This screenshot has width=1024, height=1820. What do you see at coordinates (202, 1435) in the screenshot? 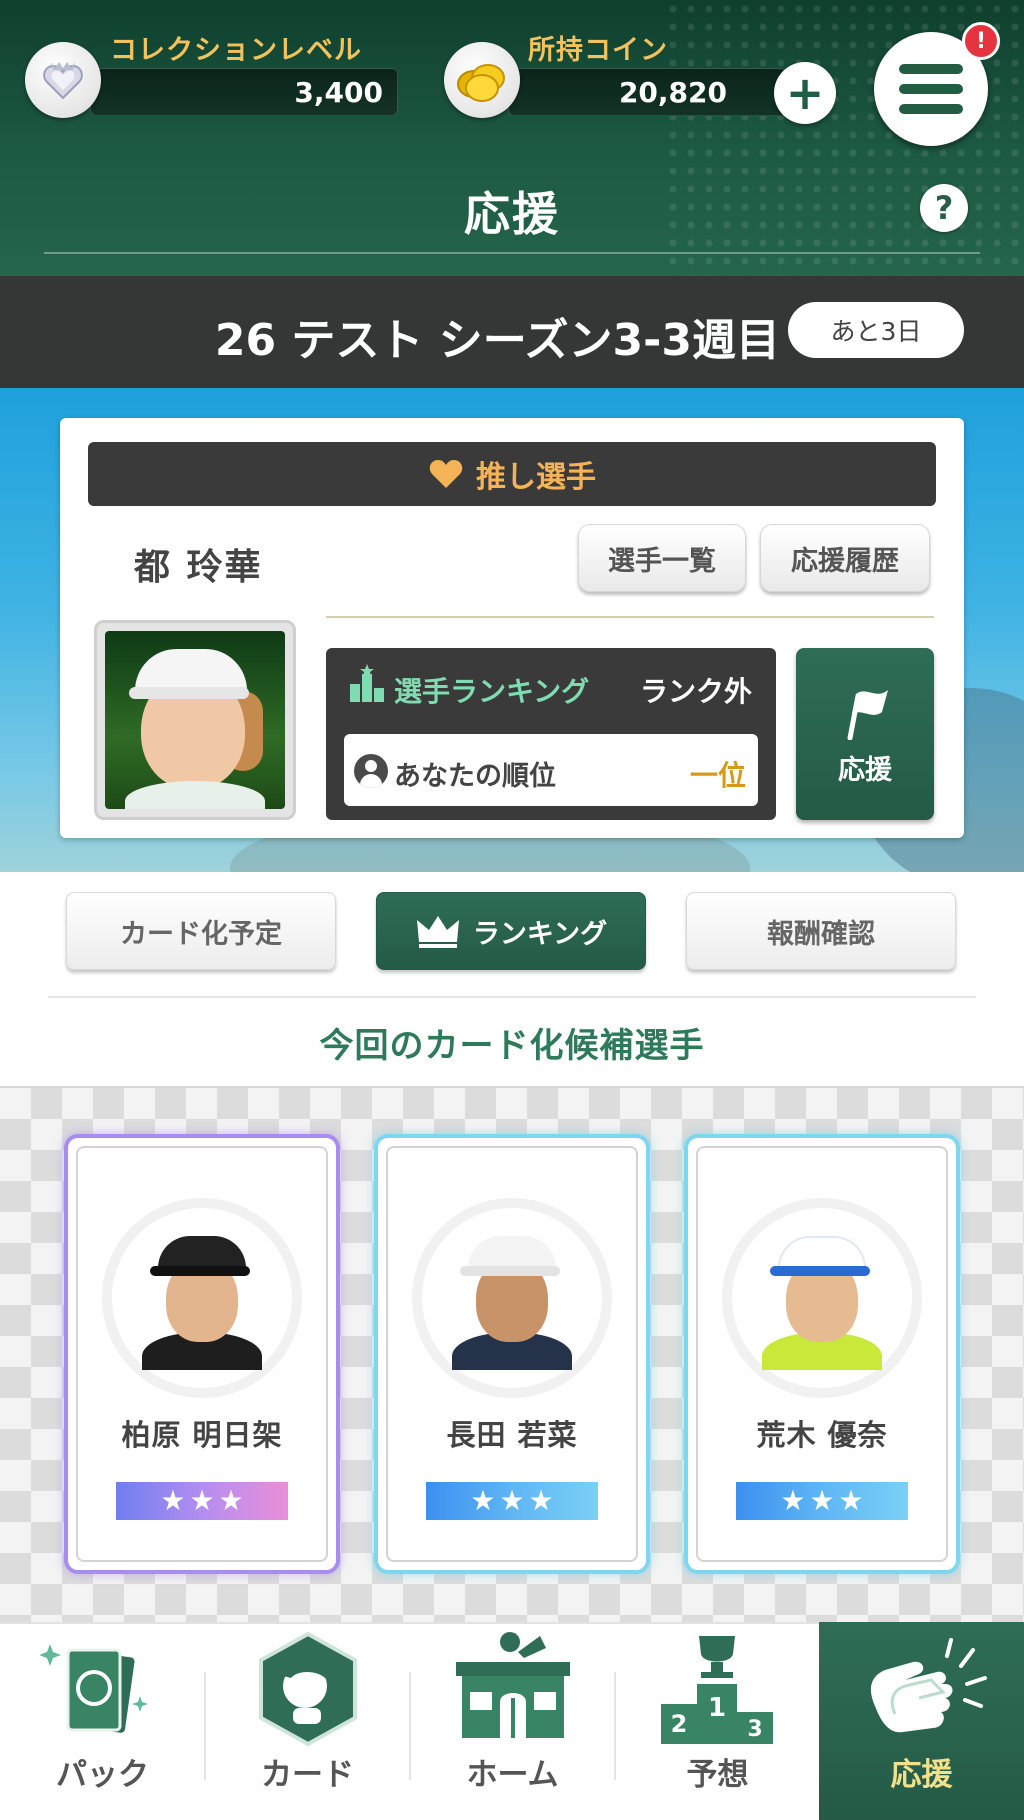
I see `candidate-name: 柏原 明日架` at bounding box center [202, 1435].